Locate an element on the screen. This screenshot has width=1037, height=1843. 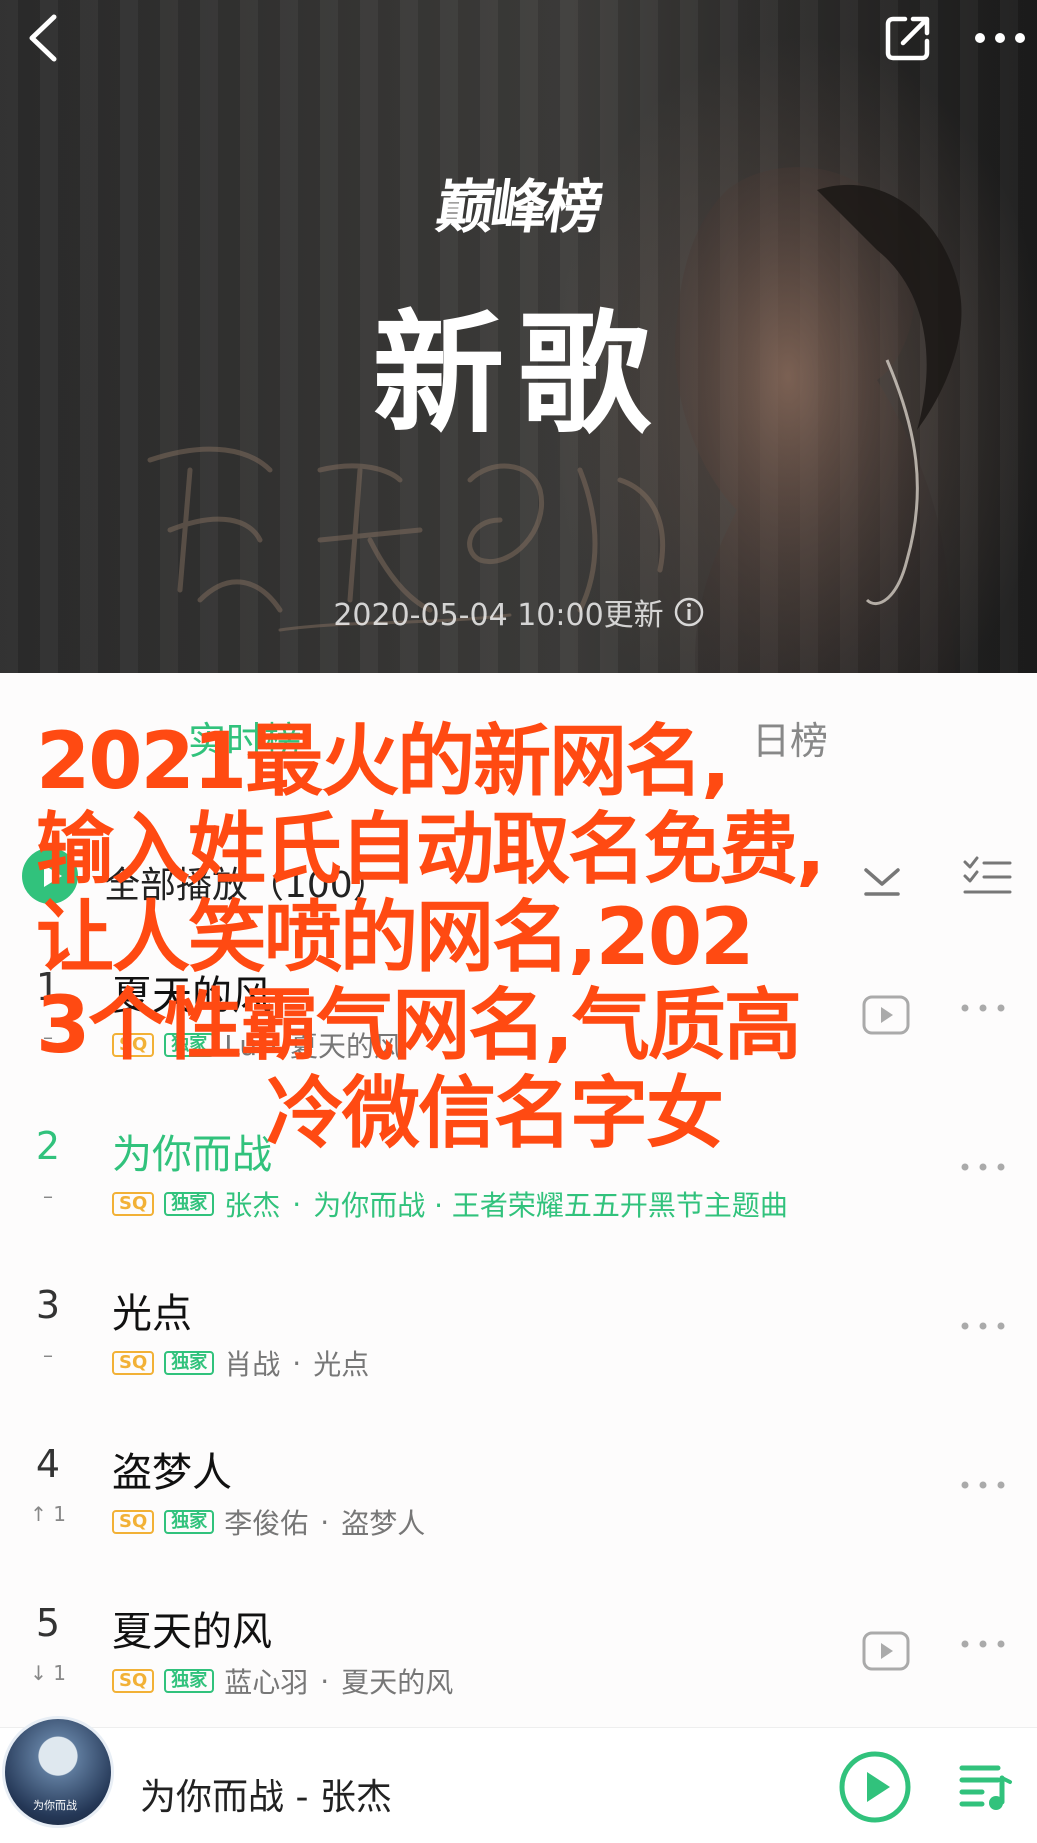
rank-trend: ↓ 1 is located at coordinates (48, 1673).